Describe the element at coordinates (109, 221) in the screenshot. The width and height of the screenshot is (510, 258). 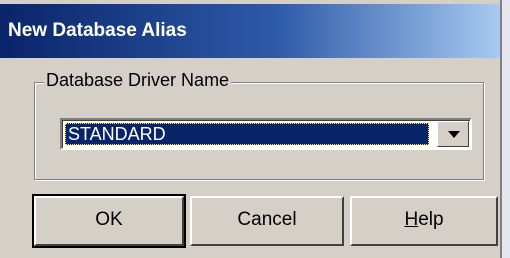
I see `ok-button: OK` at that location.